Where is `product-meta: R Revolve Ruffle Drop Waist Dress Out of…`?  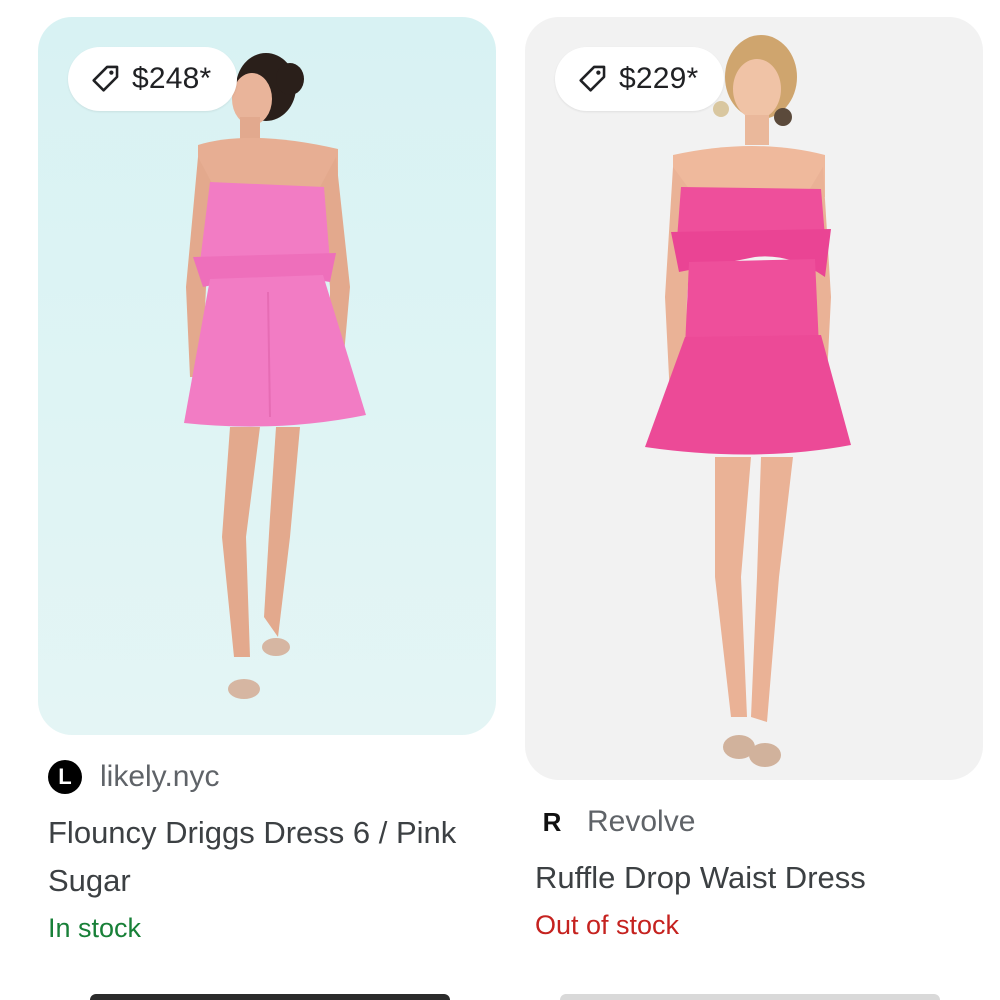
product-meta: R Revolve Ruffle Drop Waist Dress Out of… is located at coordinates (755, 870).